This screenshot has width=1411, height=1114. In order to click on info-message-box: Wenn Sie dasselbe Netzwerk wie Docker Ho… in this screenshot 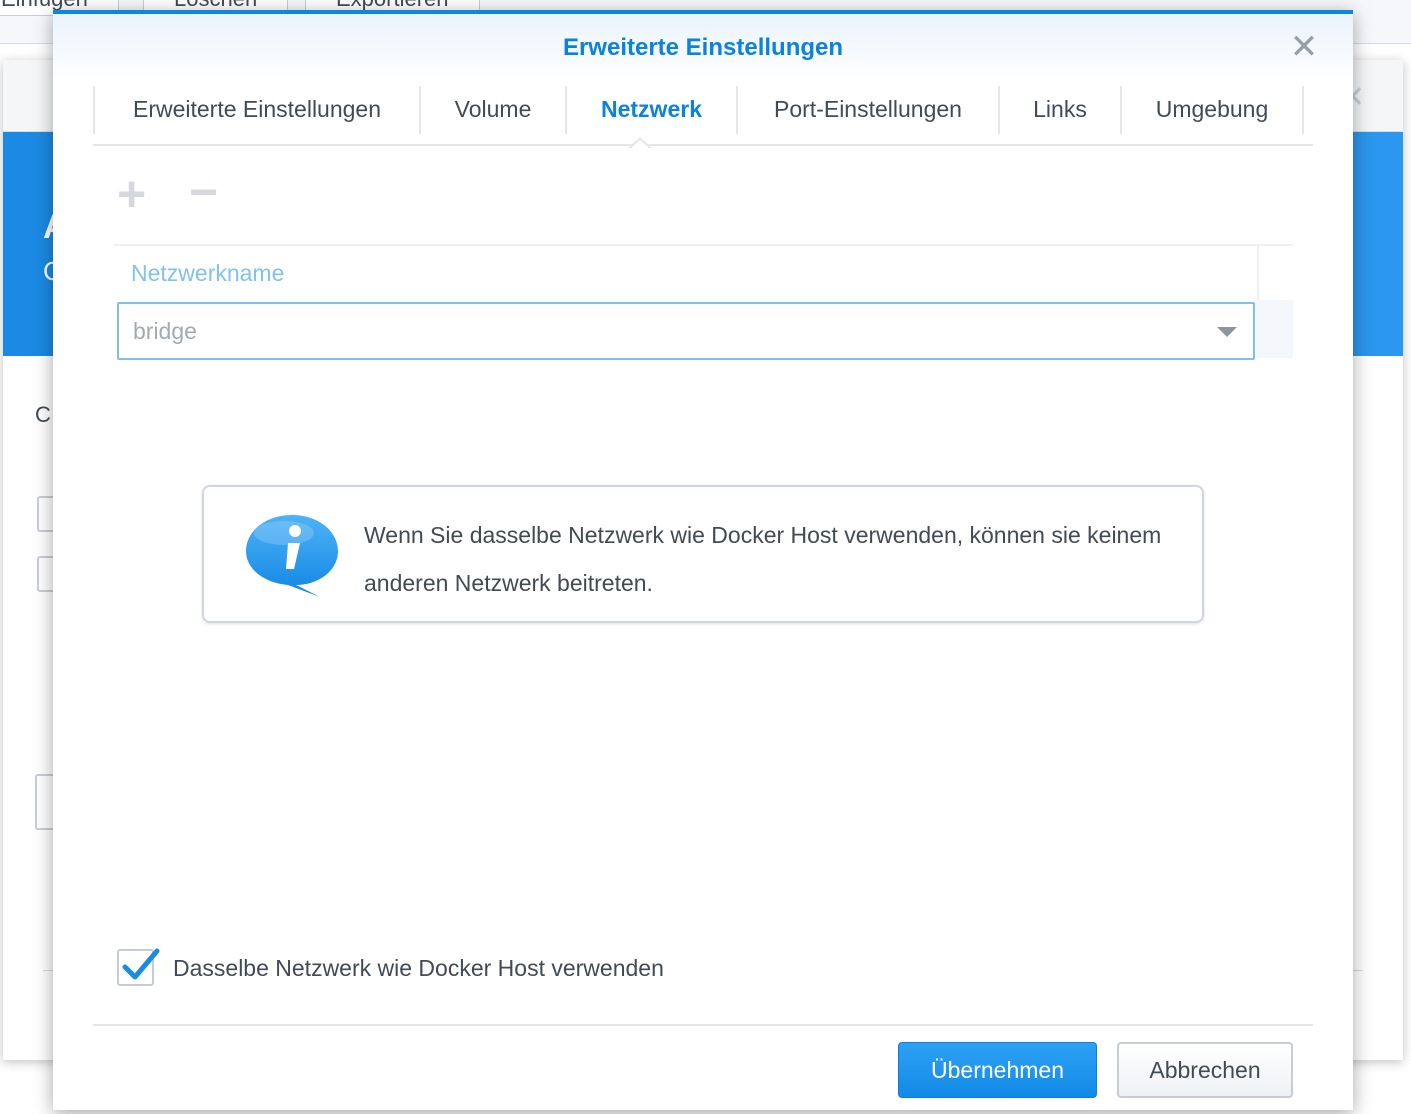, I will do `click(703, 554)`.